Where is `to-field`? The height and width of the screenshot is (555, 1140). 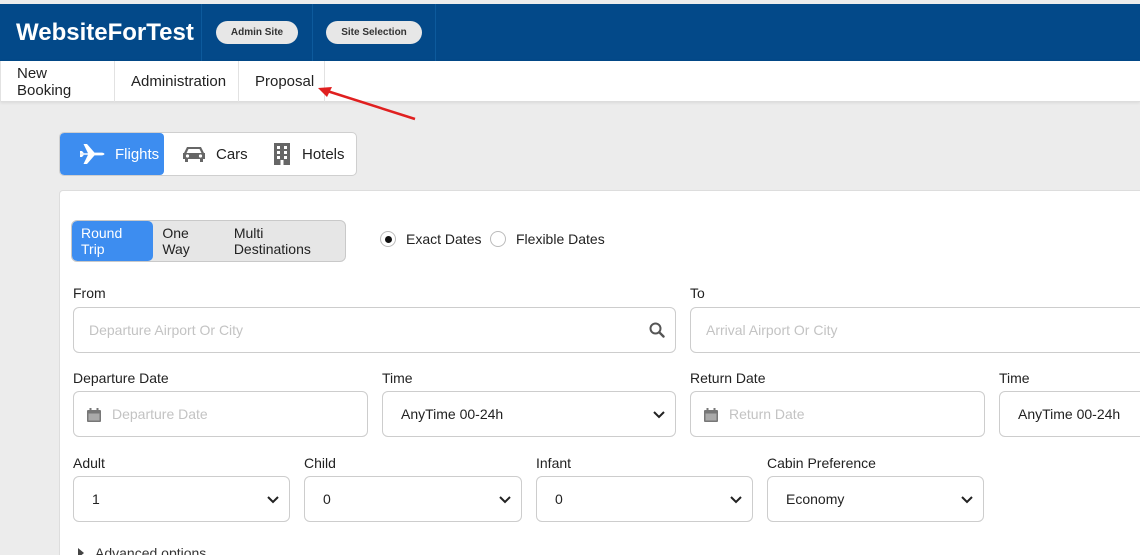 to-field is located at coordinates (915, 330).